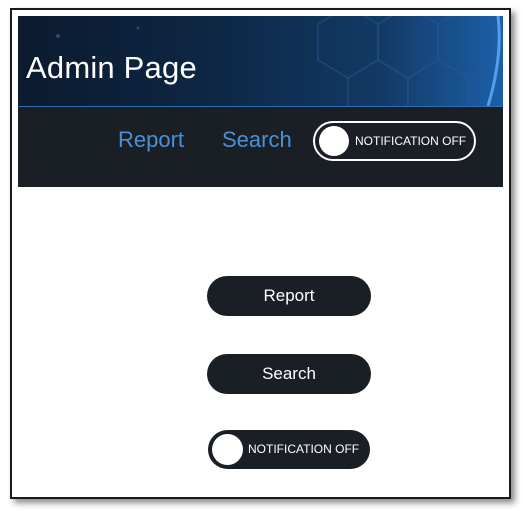 This screenshot has width=523, height=511. What do you see at coordinates (111, 67) in the screenshot?
I see `page-title: Admin Page` at bounding box center [111, 67].